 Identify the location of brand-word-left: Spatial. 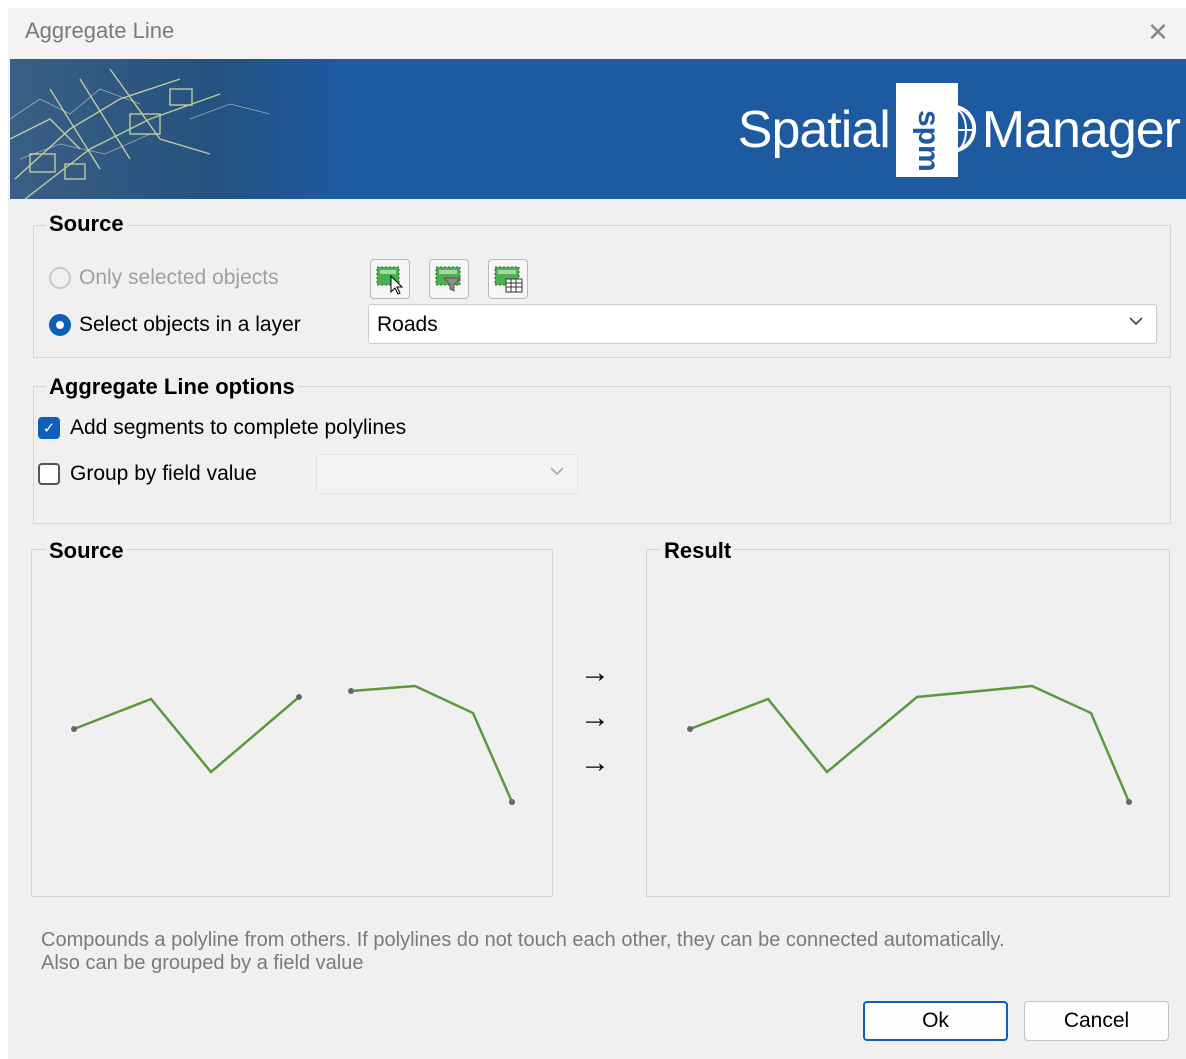
(814, 130).